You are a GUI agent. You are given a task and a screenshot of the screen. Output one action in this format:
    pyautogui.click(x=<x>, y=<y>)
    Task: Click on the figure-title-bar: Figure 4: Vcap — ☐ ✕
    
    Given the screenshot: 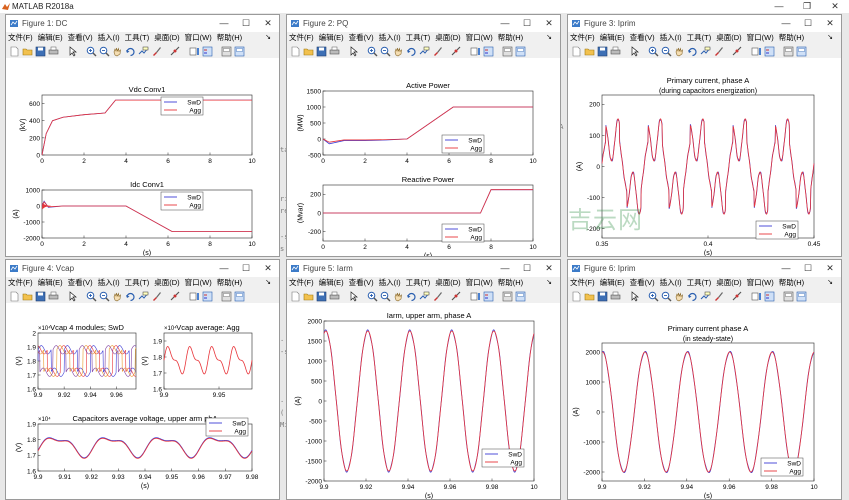 What is the action you would take?
    pyautogui.click(x=142, y=268)
    